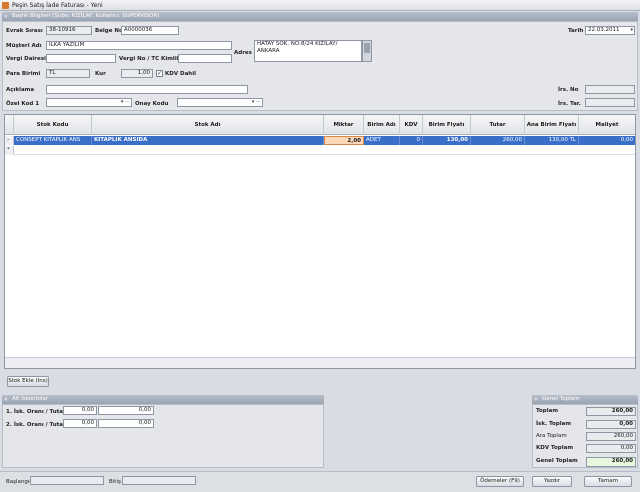 Image resolution: width=640 pixels, height=492 pixels. I want to click on tarih-field: 22.03.2011 ▾, so click(610, 30).